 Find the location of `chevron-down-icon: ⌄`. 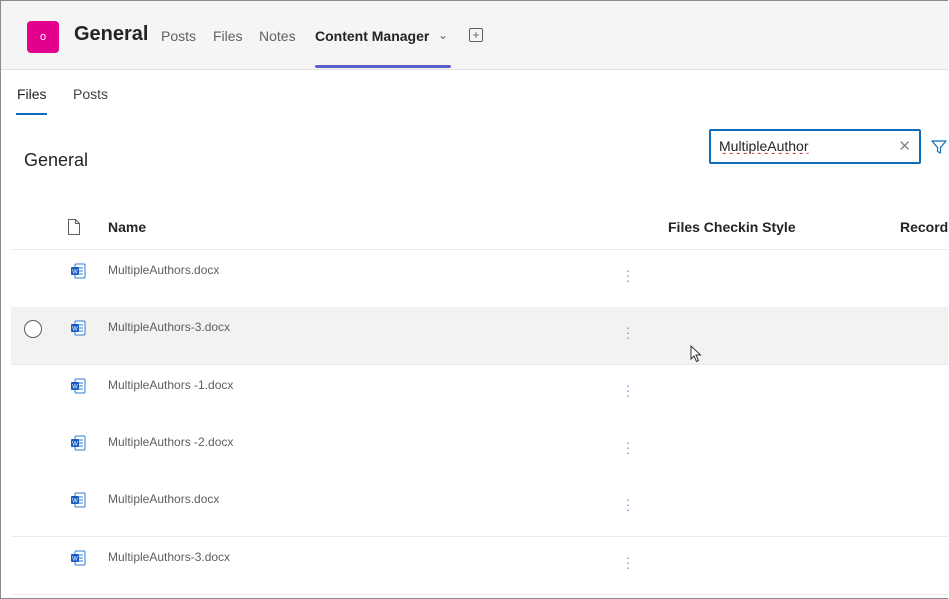

chevron-down-icon: ⌄ is located at coordinates (443, 35).